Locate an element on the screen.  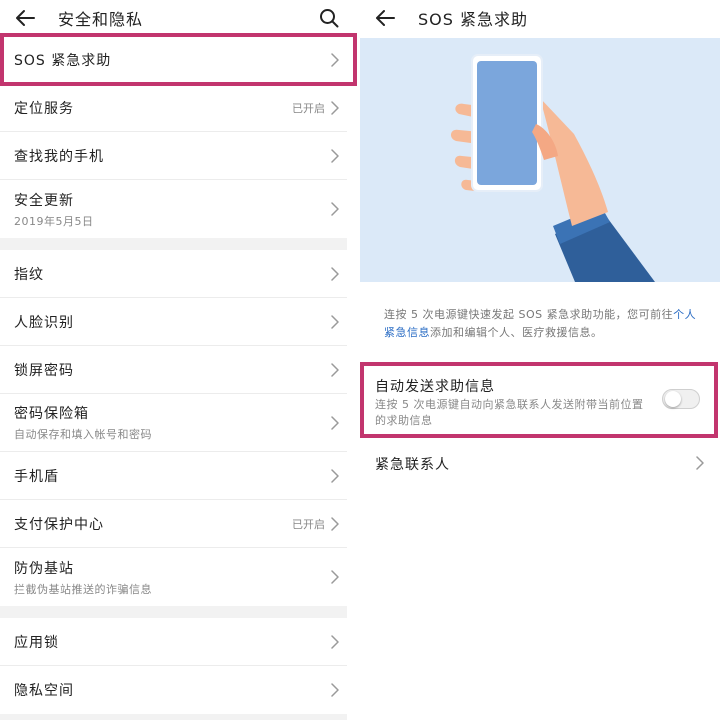
row-label: 手机盾 is located at coordinates (36, 476).